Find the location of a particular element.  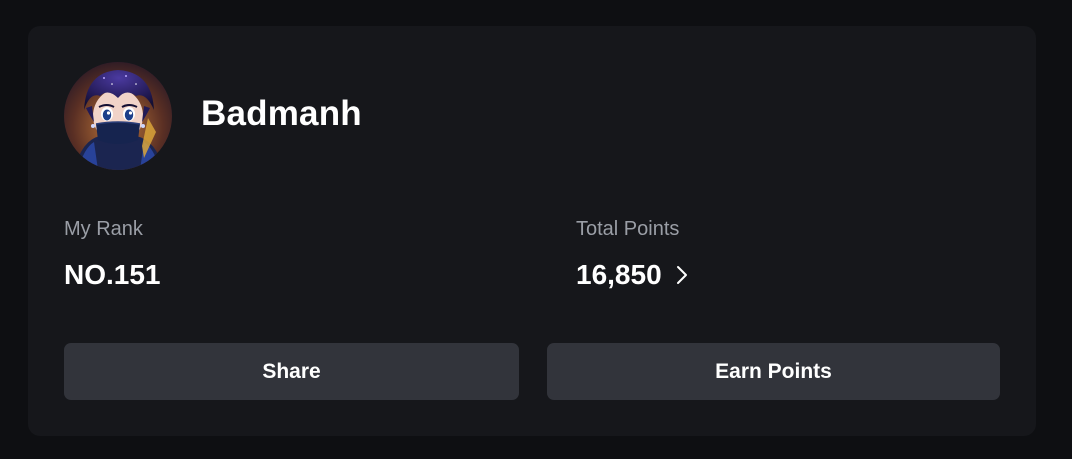

username: Badmanh is located at coordinates (281, 113).